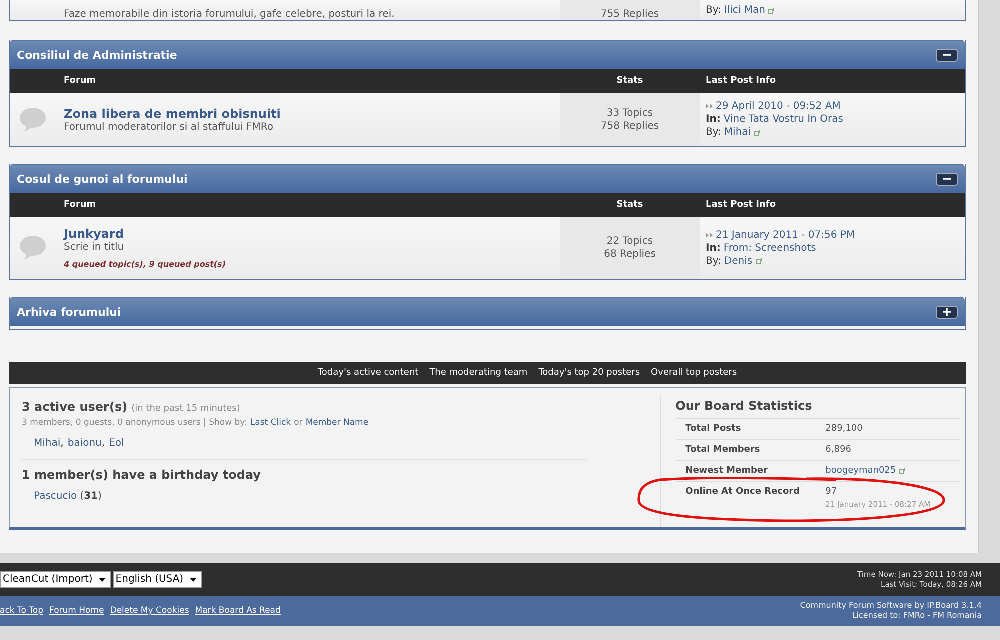  Describe the element at coordinates (186, 409) in the screenshot. I see `active-users-timeframe: (in the past 15 minutes)` at that location.